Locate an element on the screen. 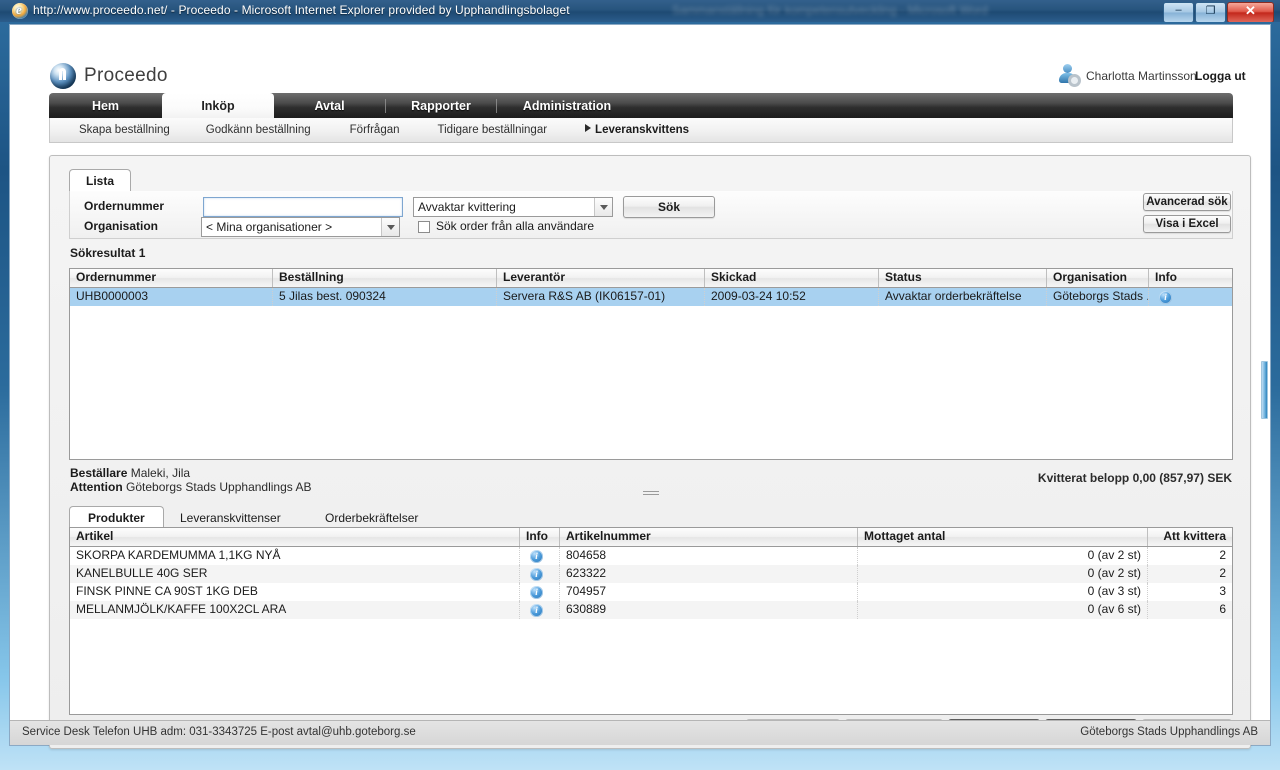 The height and width of the screenshot is (770, 1280). attention-value: Göteborgs Stads Upphandlings AB is located at coordinates (219, 487).